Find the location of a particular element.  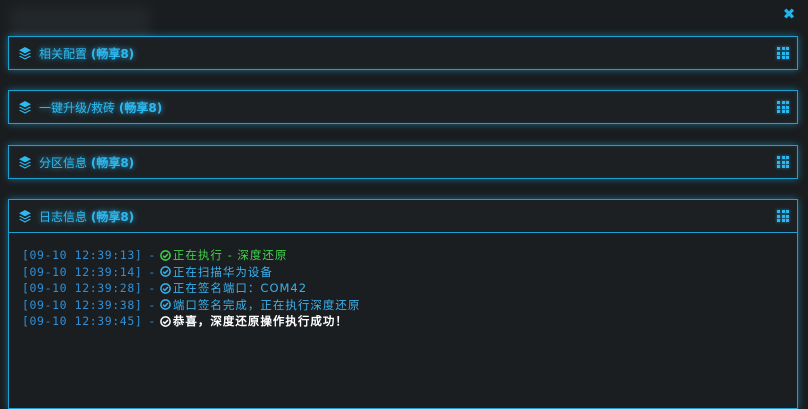

log-timestamp: [09-10 12:39:14] is located at coordinates (82, 271).